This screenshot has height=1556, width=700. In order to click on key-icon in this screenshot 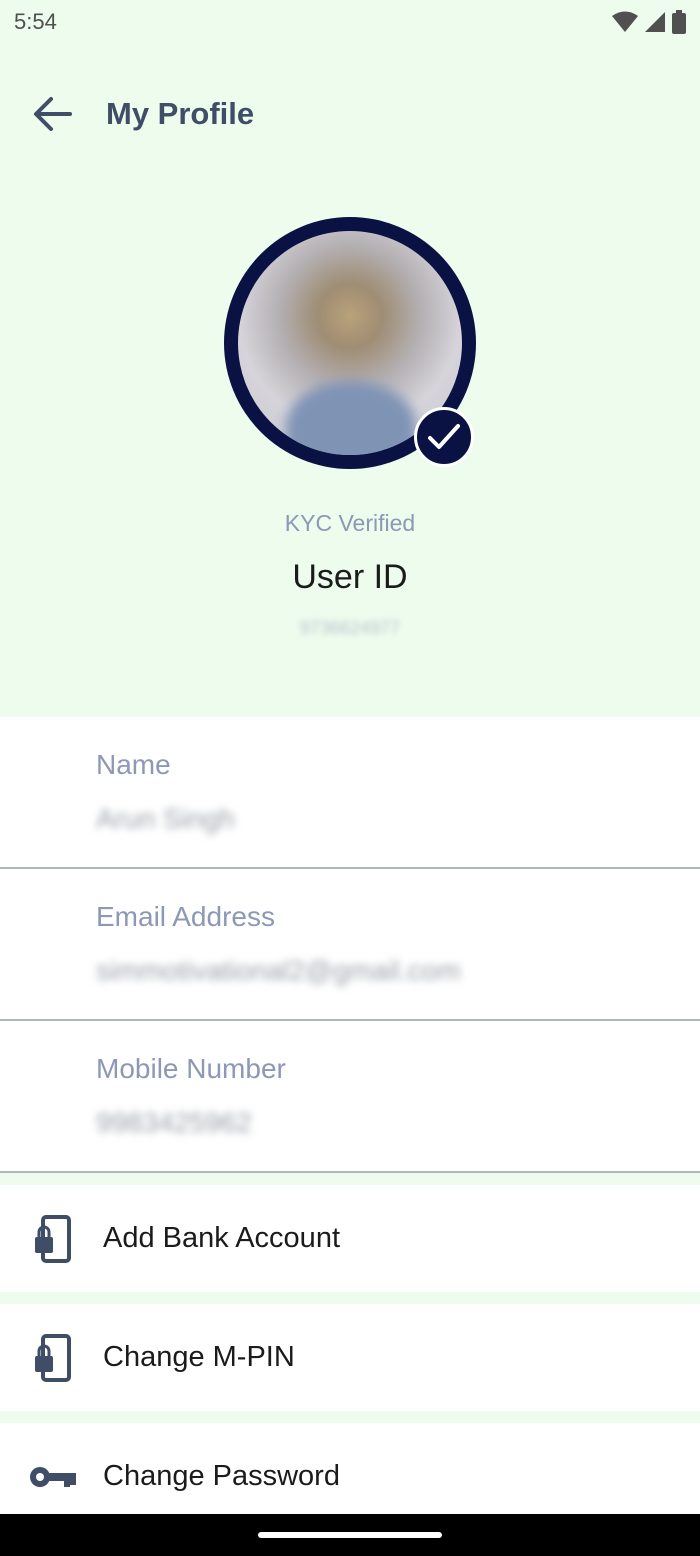, I will do `click(53, 1477)`.